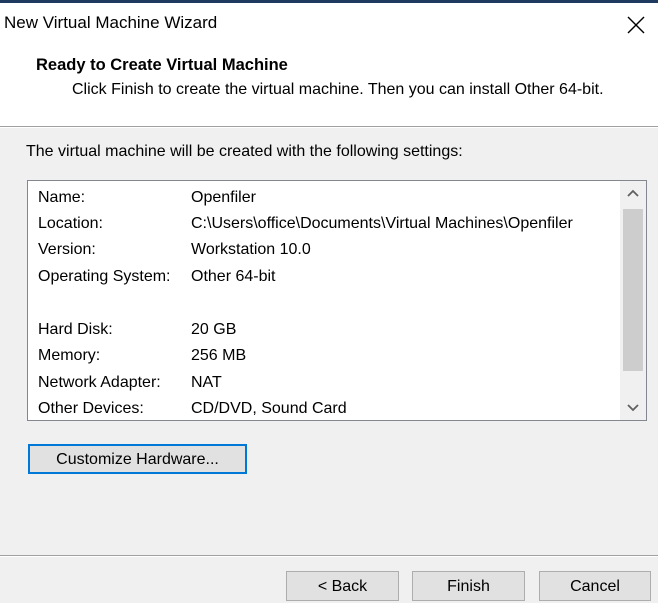  I want to click on vertical-scrollbar, so click(633, 300).